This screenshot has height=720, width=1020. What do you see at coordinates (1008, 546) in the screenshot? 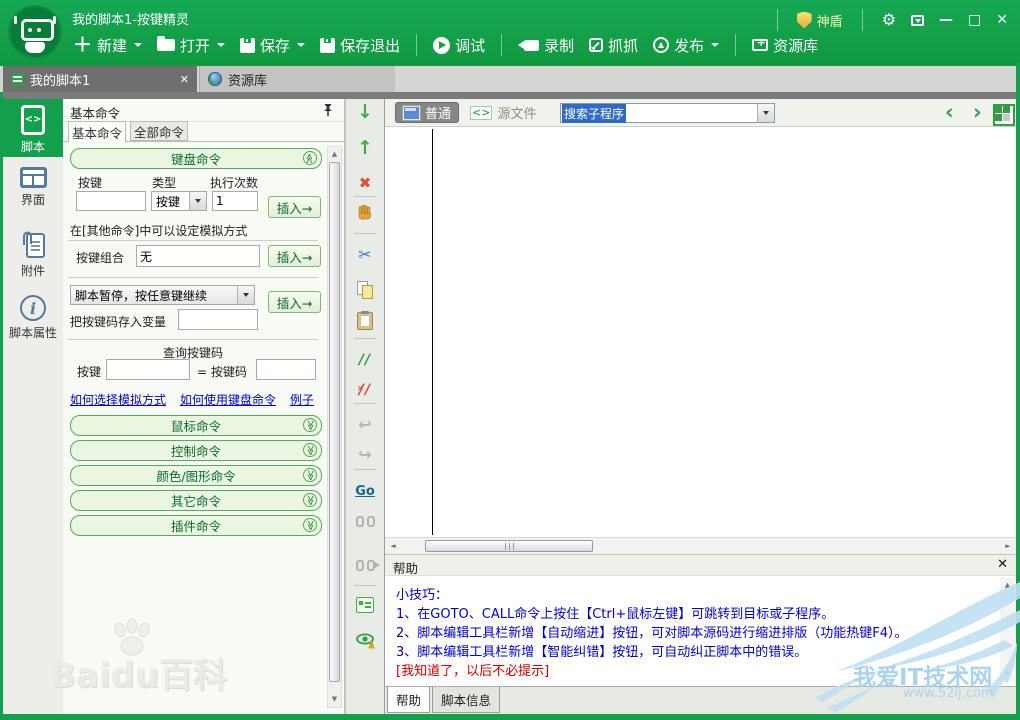
I see `scroll-right-icon: ►` at bounding box center [1008, 546].